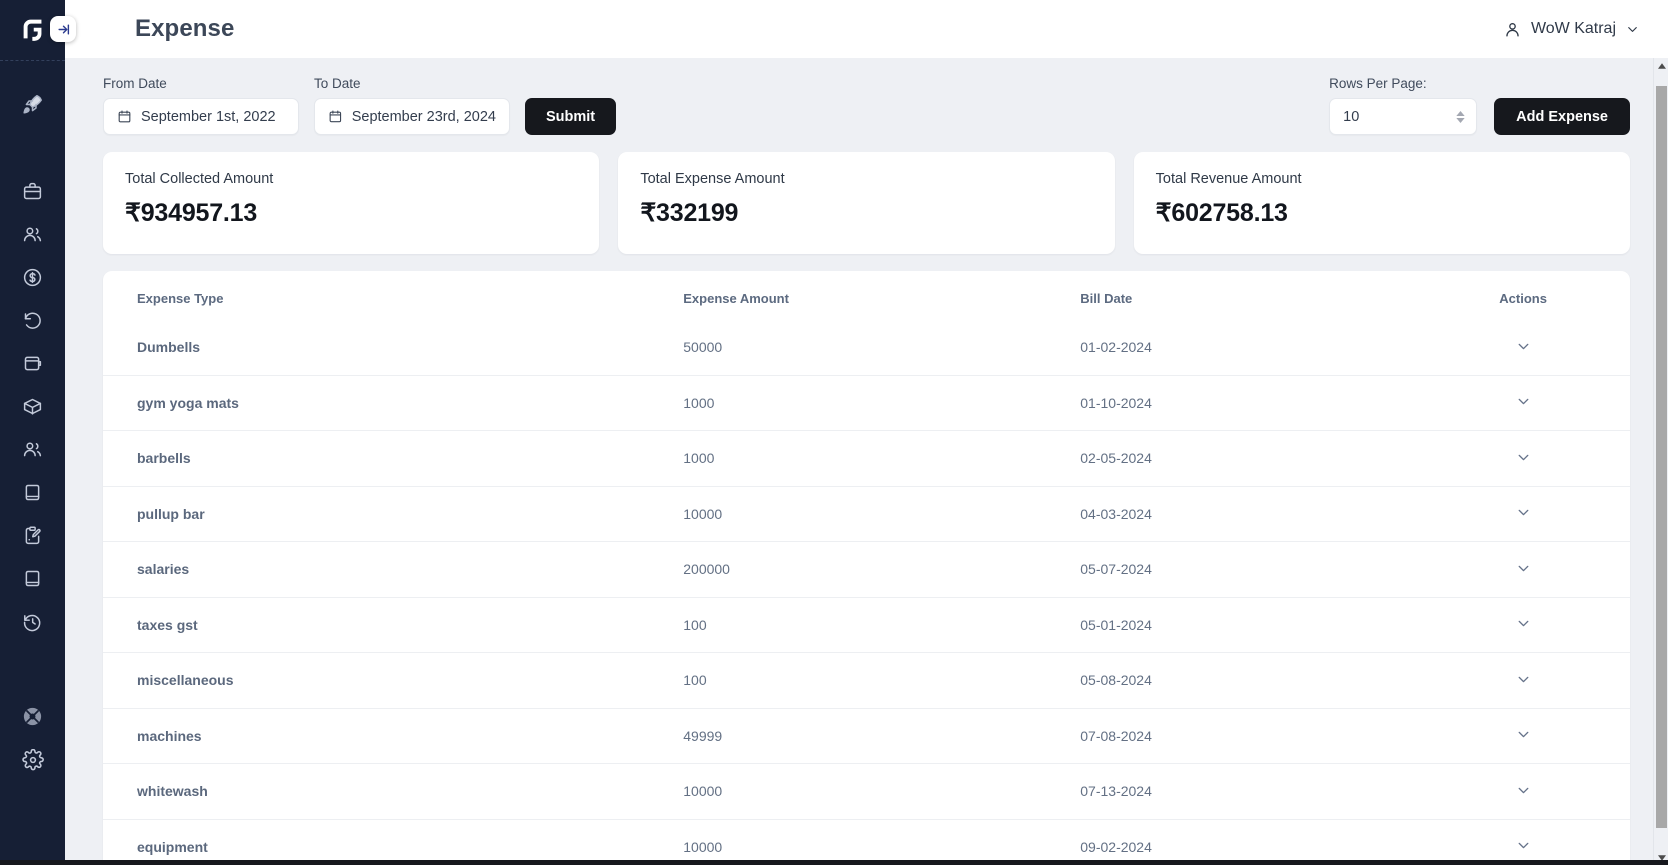 The height and width of the screenshot is (865, 1668). Describe the element at coordinates (1248, 295) in the screenshot. I see `column-header-bill-date: Bill Date` at that location.